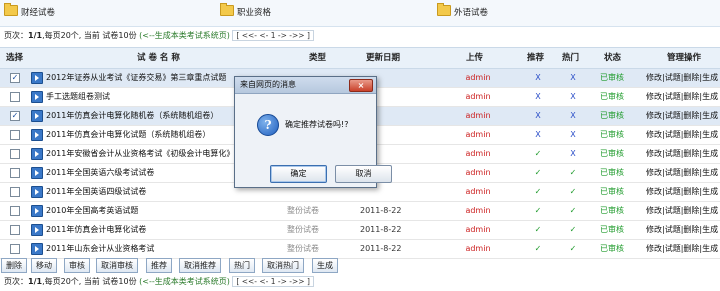 Image resolution: width=720 pixels, height=291 pixels. I want to click on header-type: 类型, so click(318, 58).